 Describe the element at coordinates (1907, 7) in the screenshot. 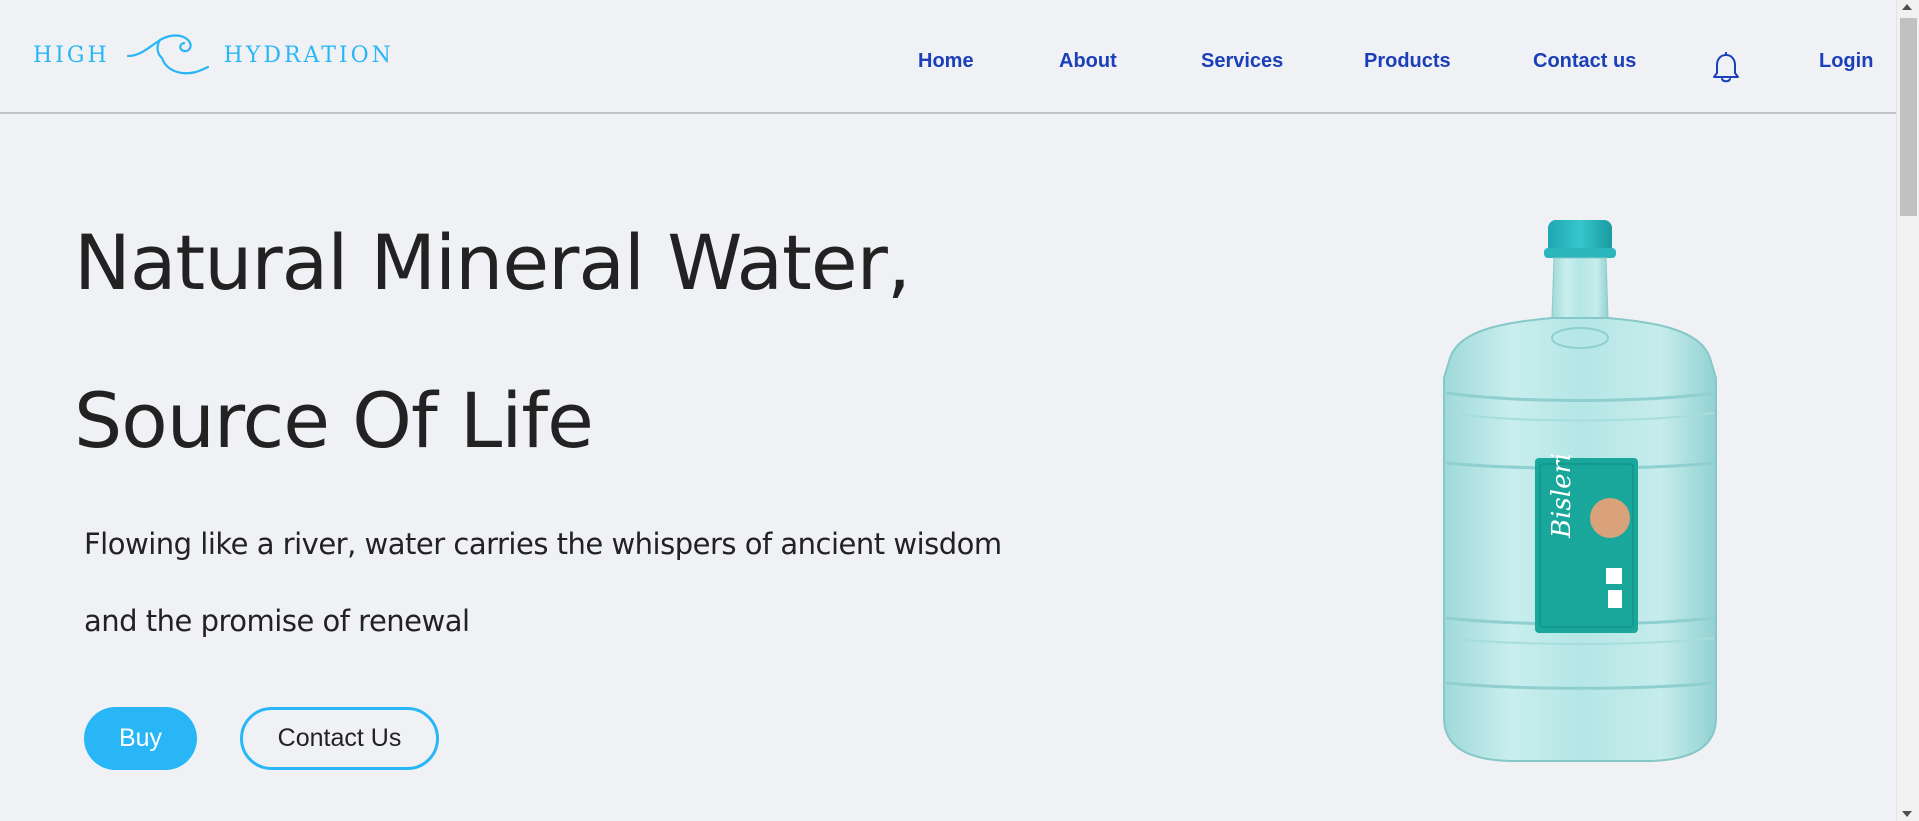

I see `scroll-up-arrow-icon` at that location.